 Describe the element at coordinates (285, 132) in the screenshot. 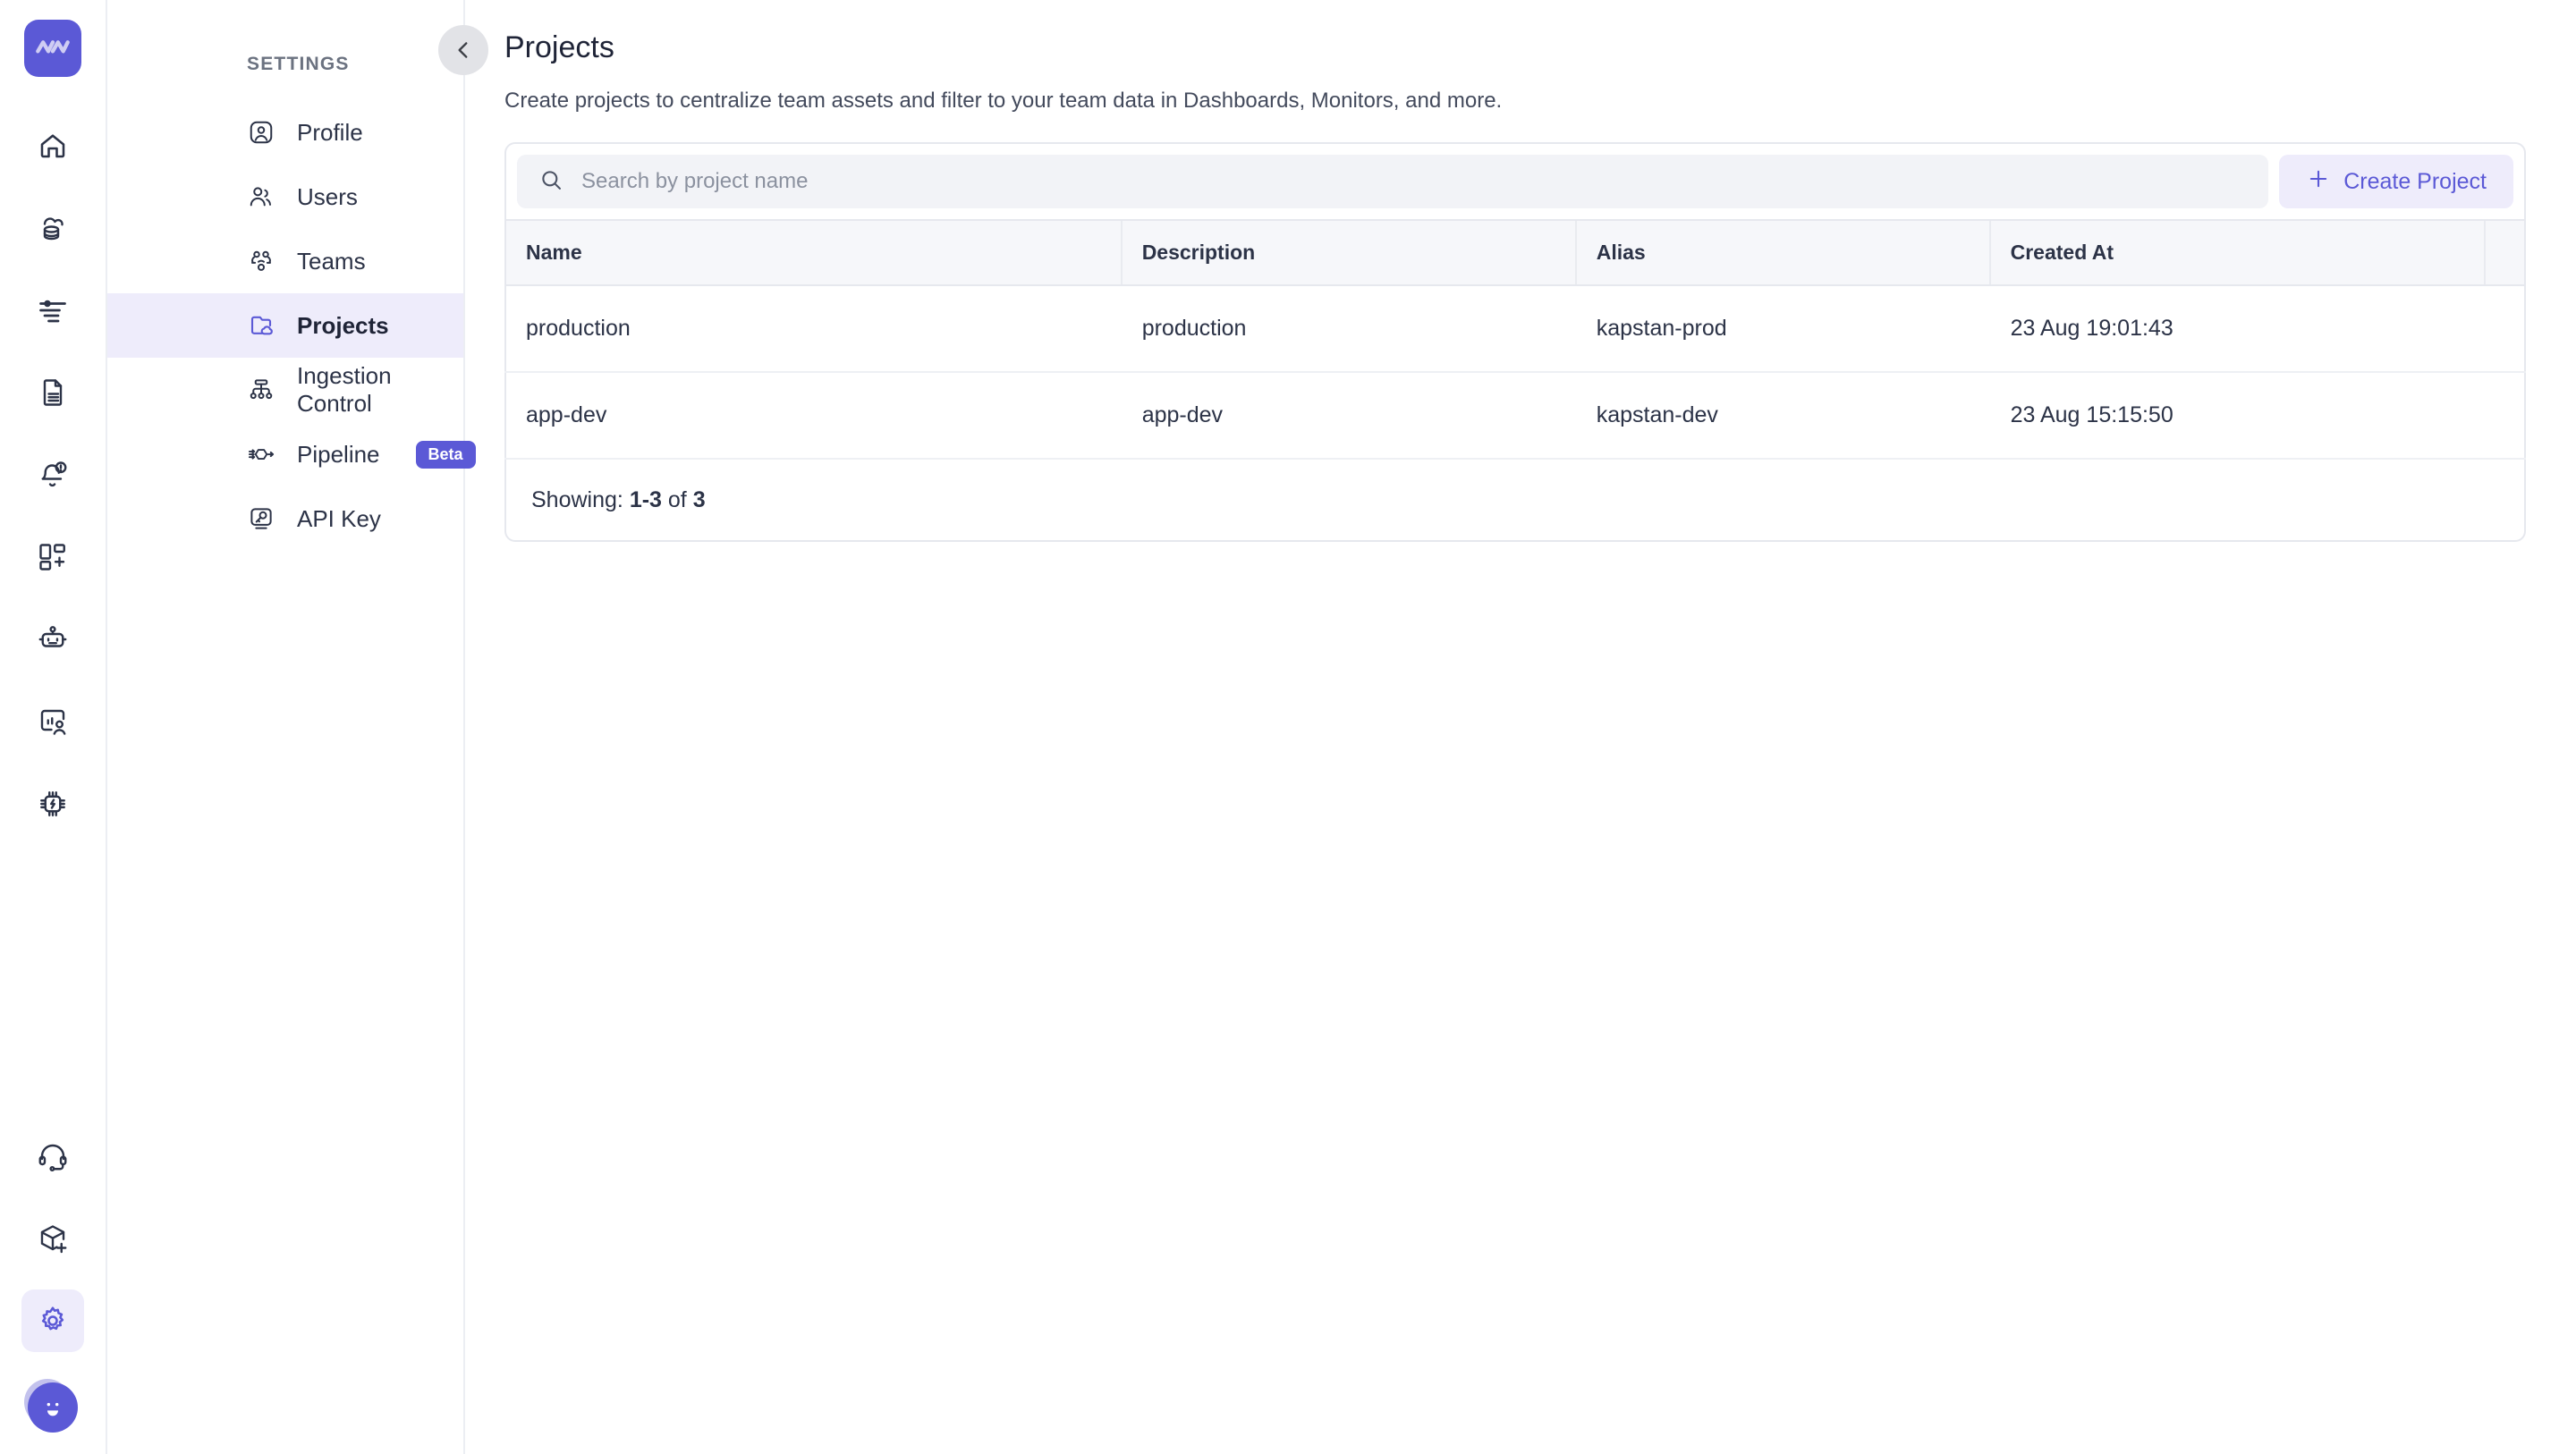

I see `sidebar-item-profile: Profile` at that location.